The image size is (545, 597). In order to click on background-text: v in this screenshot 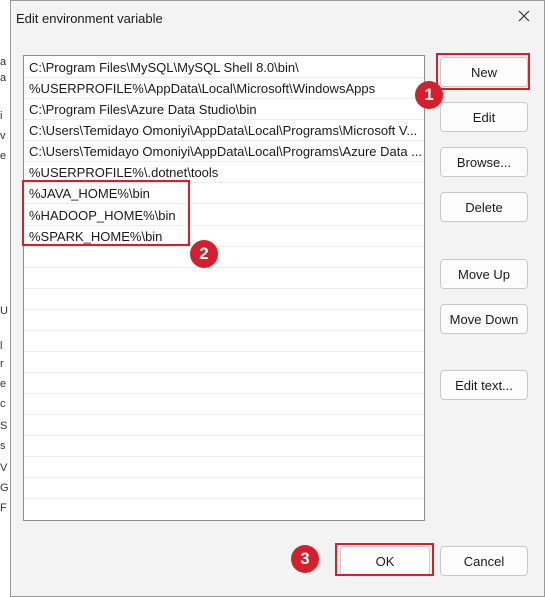, I will do `click(3, 136)`.